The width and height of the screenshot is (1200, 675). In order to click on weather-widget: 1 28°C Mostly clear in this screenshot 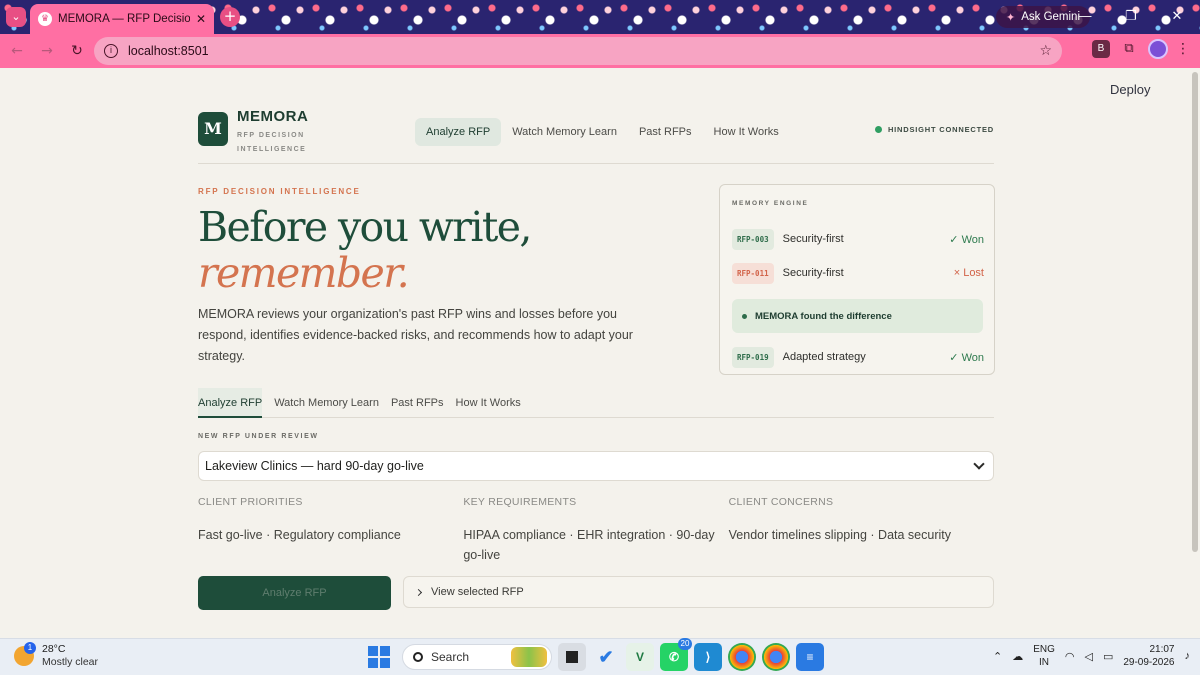, I will do `click(56, 655)`.